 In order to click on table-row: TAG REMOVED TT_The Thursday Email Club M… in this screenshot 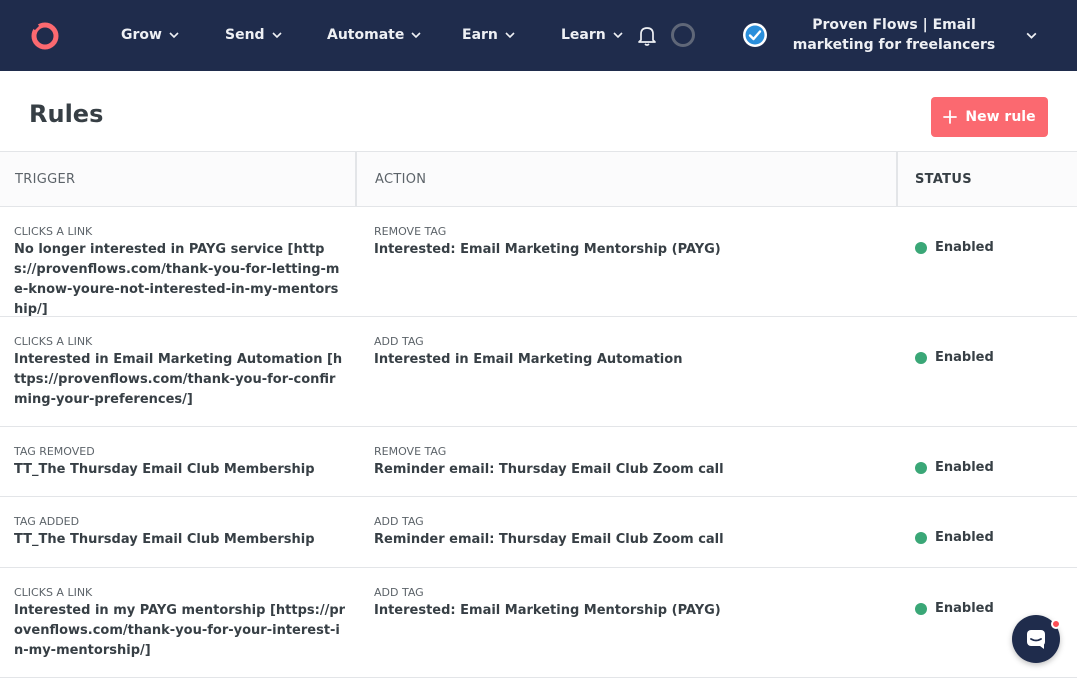, I will do `click(538, 462)`.